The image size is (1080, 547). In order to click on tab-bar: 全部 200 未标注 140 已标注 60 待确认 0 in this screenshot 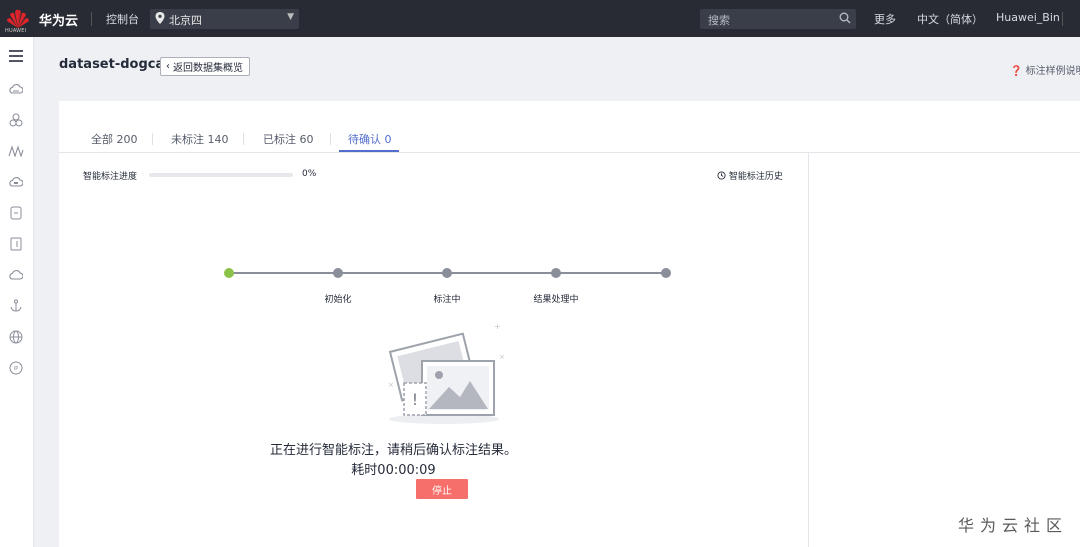, I will do `click(569, 139)`.